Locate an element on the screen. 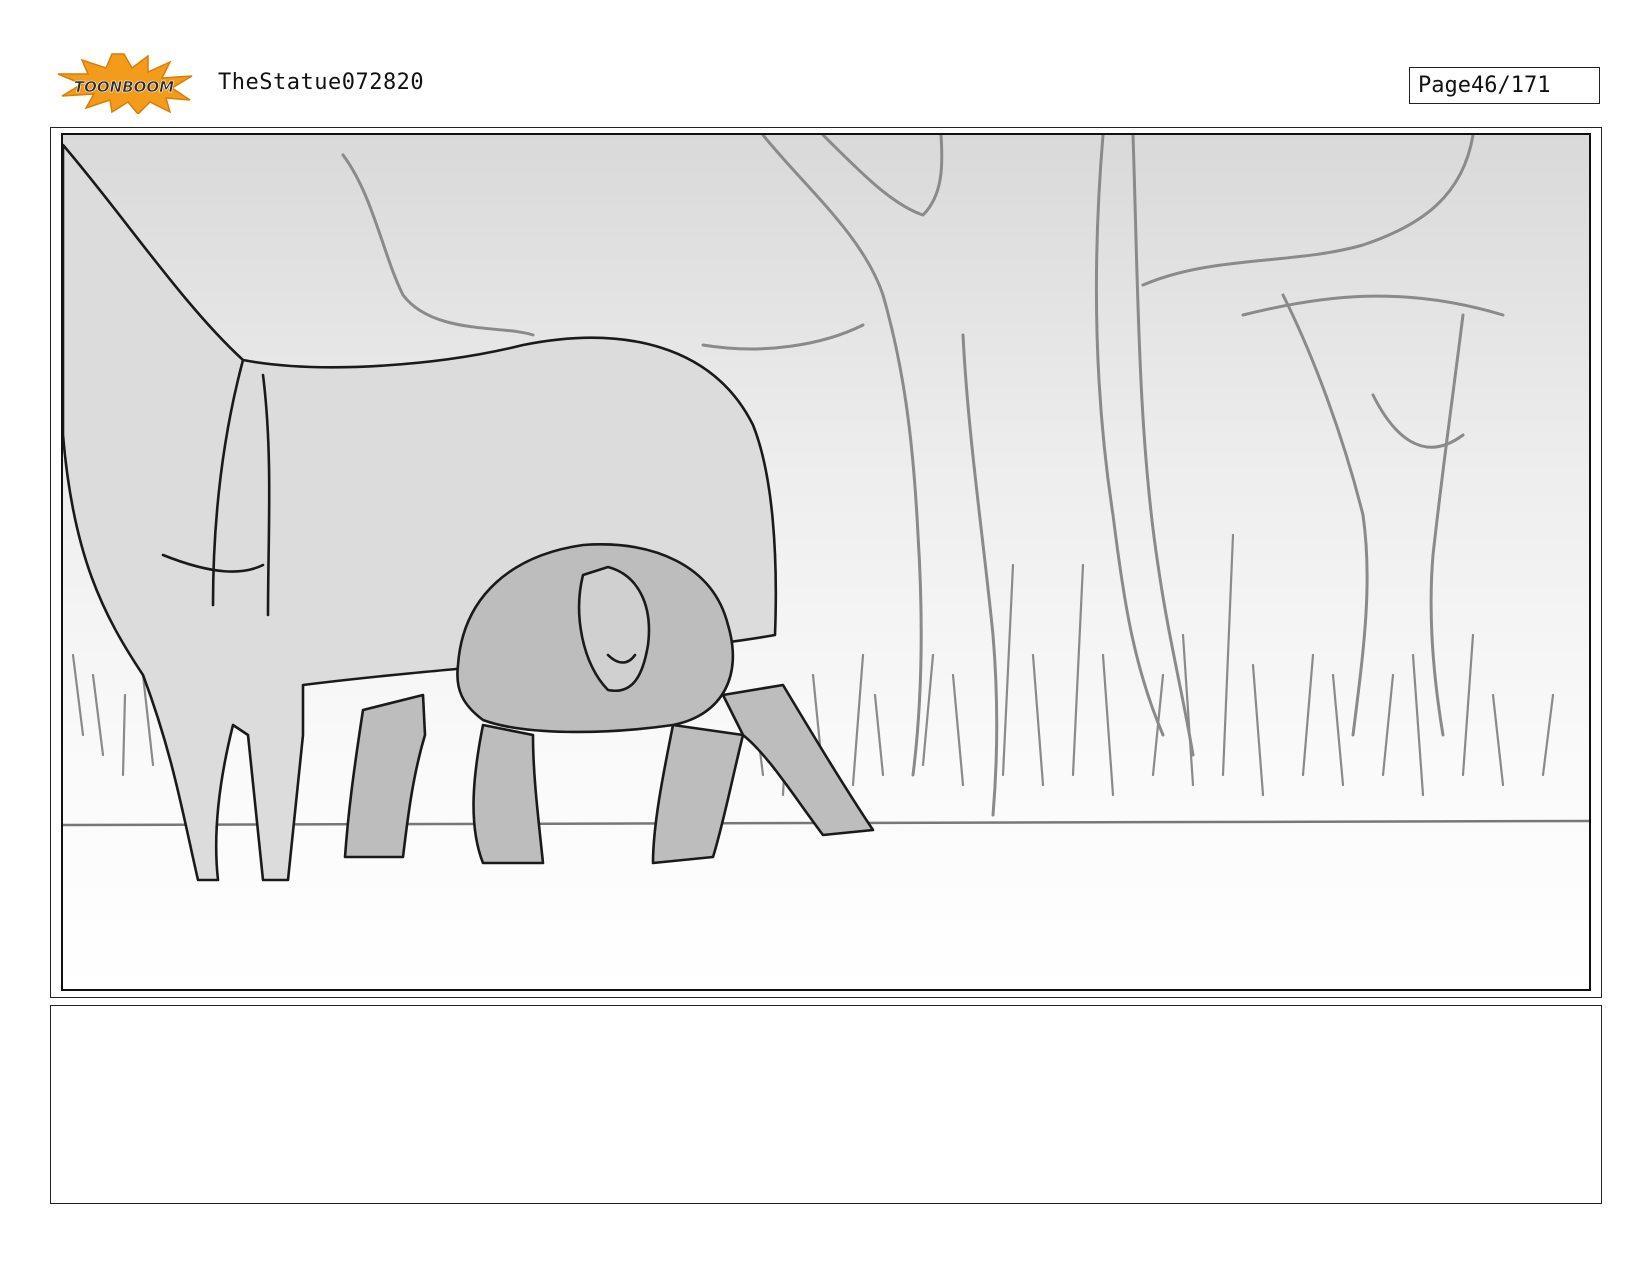 The image size is (1648, 1276). page-number: 46/171 is located at coordinates (1510, 85).